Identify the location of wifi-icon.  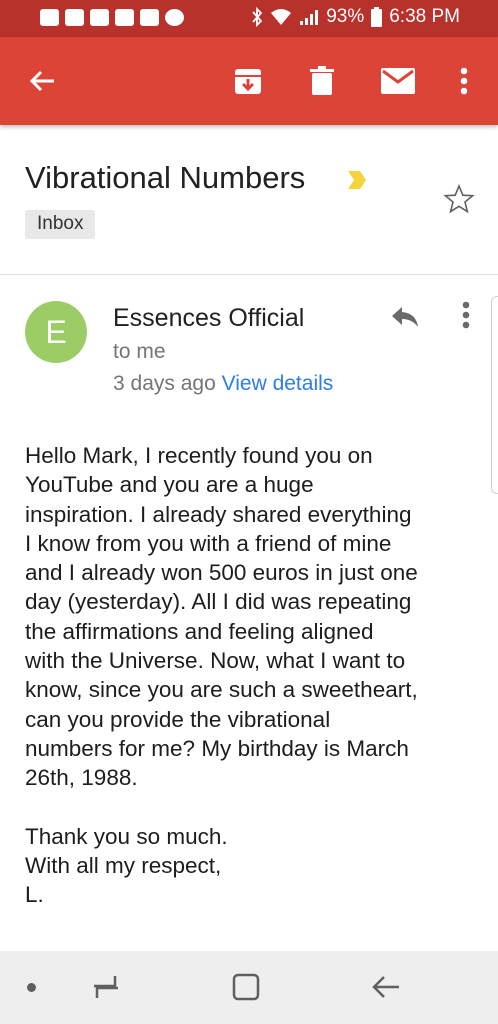
(281, 17).